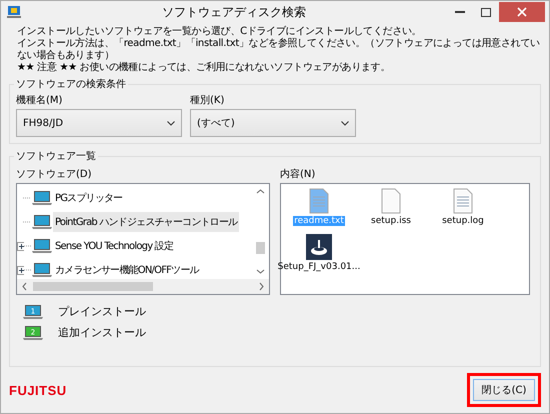 The width and height of the screenshot is (550, 414). What do you see at coordinates (219, 32) in the screenshot?
I see `instruction-text: インストールしたいソフトウェアを一覧から選び、Cドライブにインストールしてください。` at bounding box center [219, 32].